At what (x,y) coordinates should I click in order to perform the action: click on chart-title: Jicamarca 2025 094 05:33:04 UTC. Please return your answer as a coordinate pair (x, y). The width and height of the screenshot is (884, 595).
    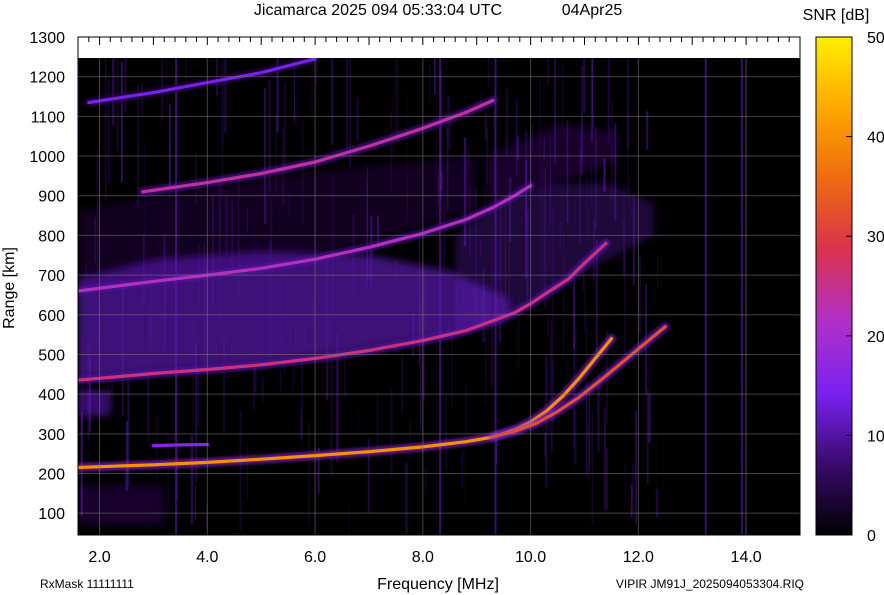
    Looking at the image, I should click on (378, 10).